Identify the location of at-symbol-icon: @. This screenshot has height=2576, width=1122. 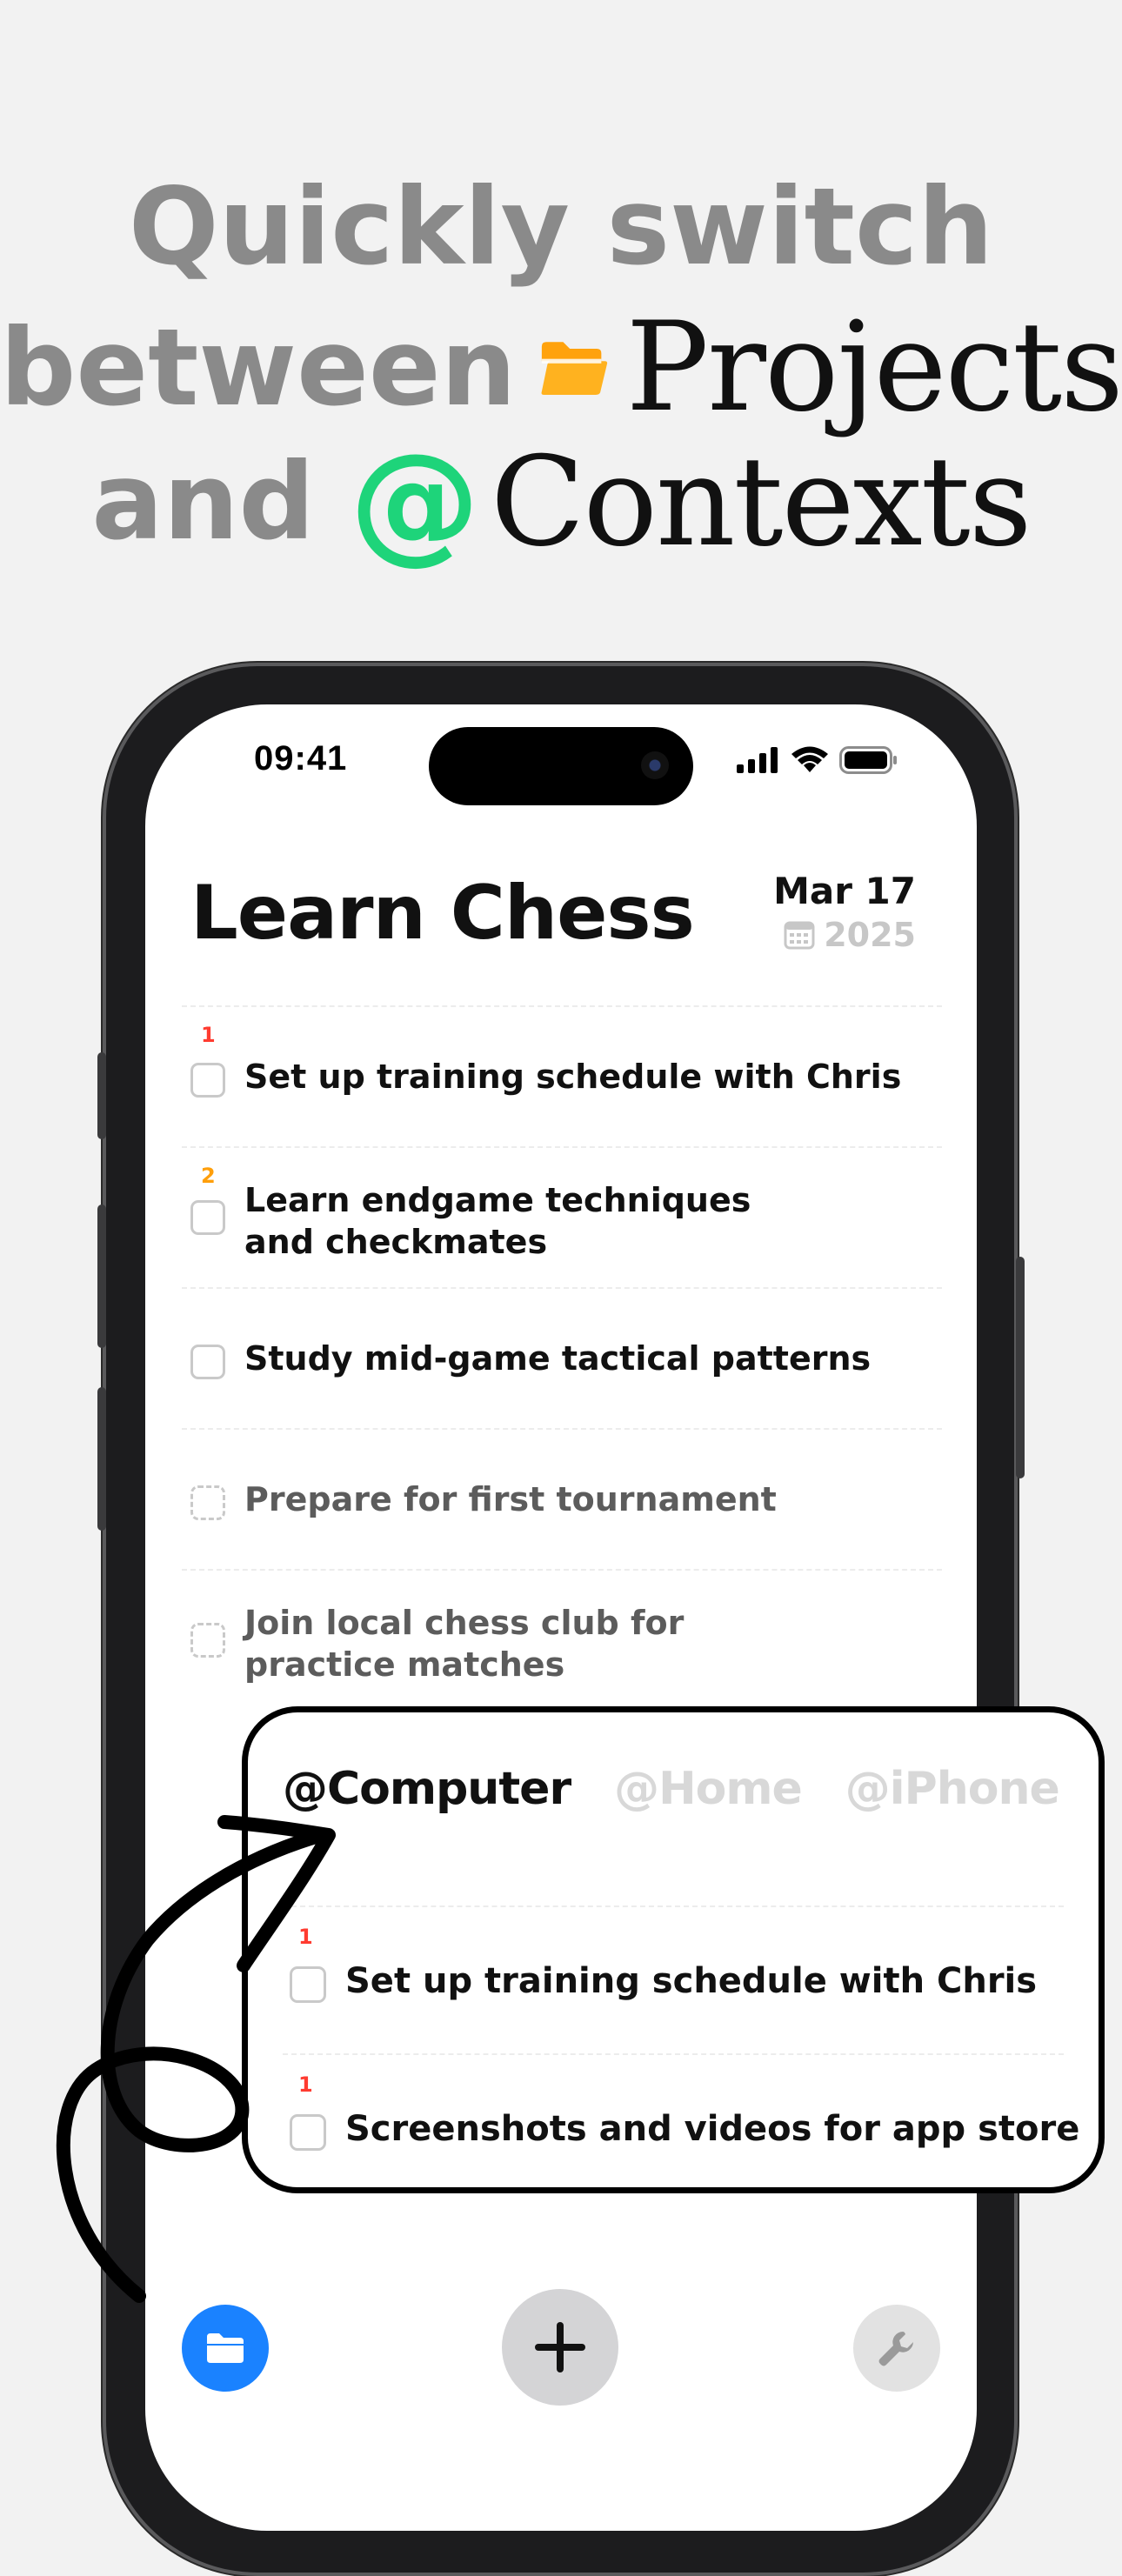
(414, 501).